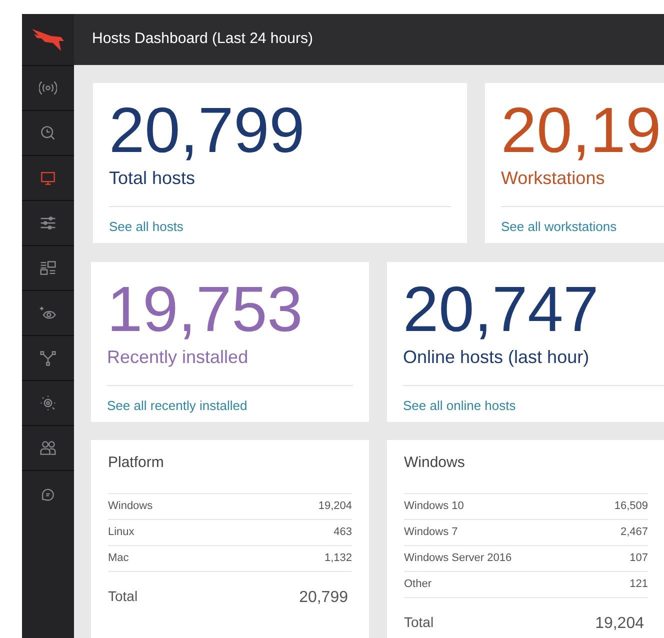 This screenshot has height=638, width=664. Describe the element at coordinates (118, 558) in the screenshot. I see `row-label: Mac` at that location.